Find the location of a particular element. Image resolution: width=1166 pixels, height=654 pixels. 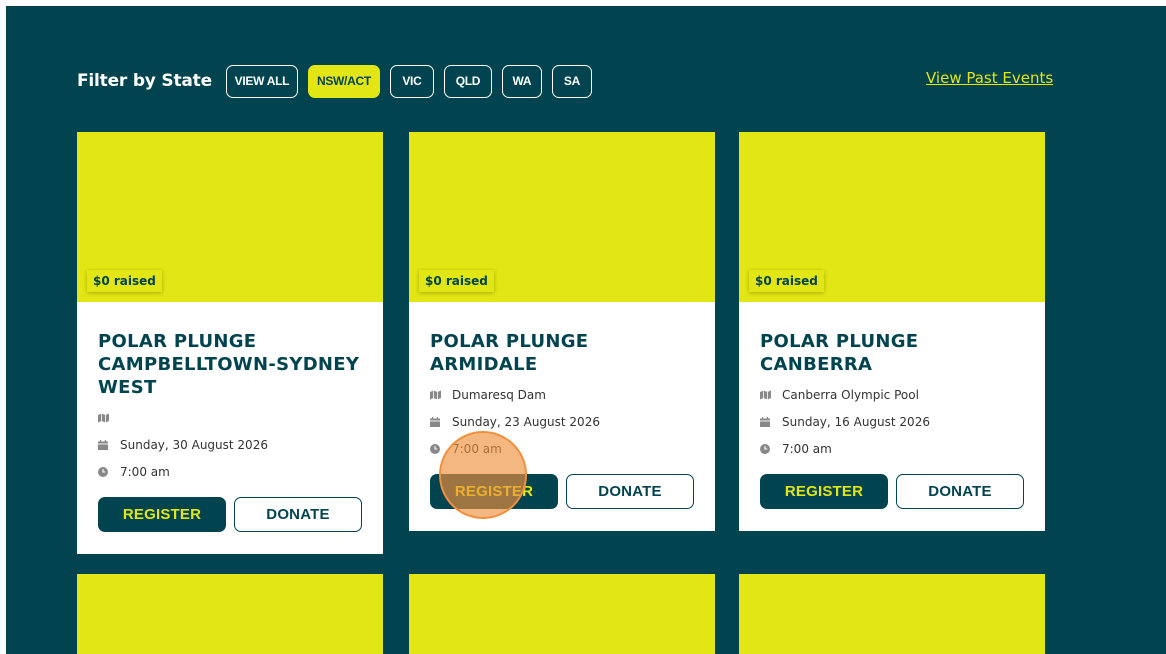

event-location-text: Dumaresq Dam is located at coordinates (499, 394).